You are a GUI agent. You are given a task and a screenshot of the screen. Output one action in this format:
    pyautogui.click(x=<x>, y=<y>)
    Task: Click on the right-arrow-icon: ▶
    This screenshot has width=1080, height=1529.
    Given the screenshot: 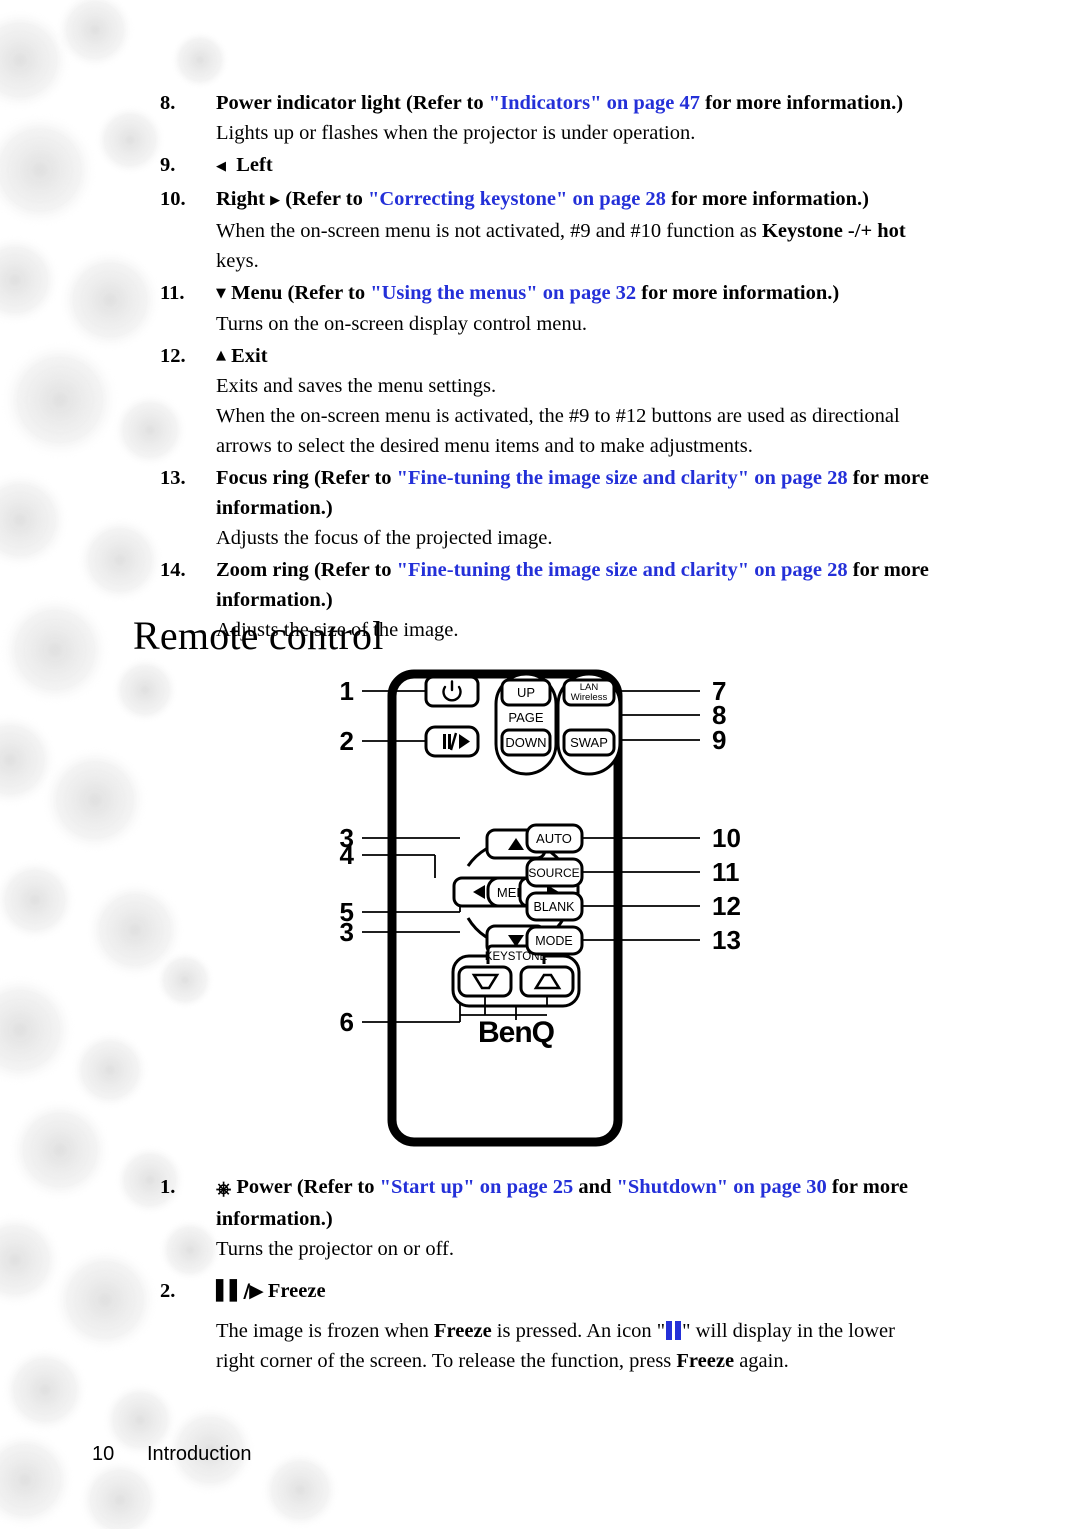 What is the action you would take?
    pyautogui.click(x=275, y=200)
    